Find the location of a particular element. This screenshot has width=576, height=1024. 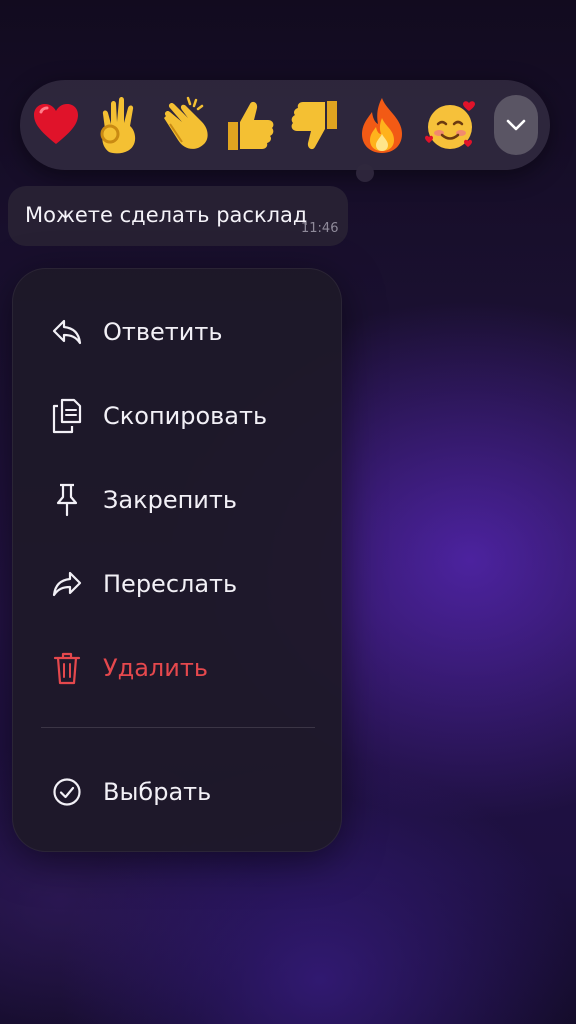

reaction-thumbs-down is located at coordinates (315, 125).